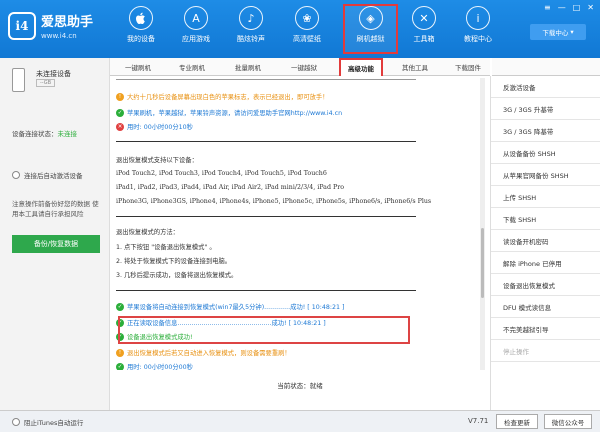 The width and height of the screenshot is (600, 432). I want to click on connection-value: 未连接, so click(67, 134).